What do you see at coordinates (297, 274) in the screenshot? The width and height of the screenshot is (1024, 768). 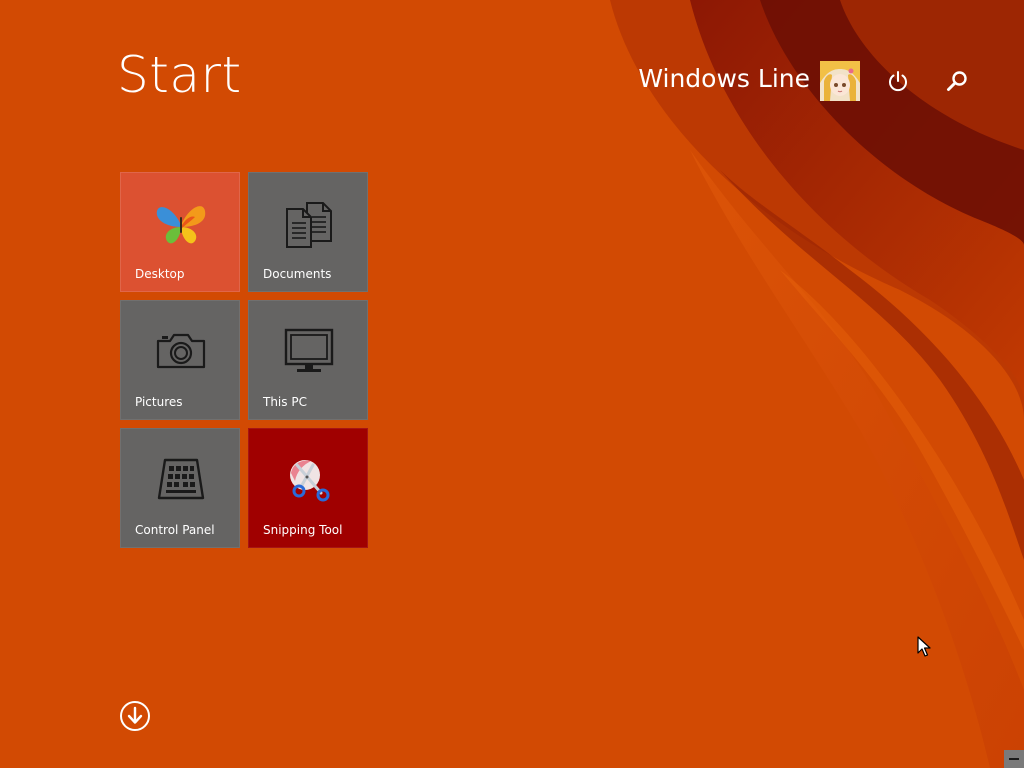 I see `tile-label: Documents` at bounding box center [297, 274].